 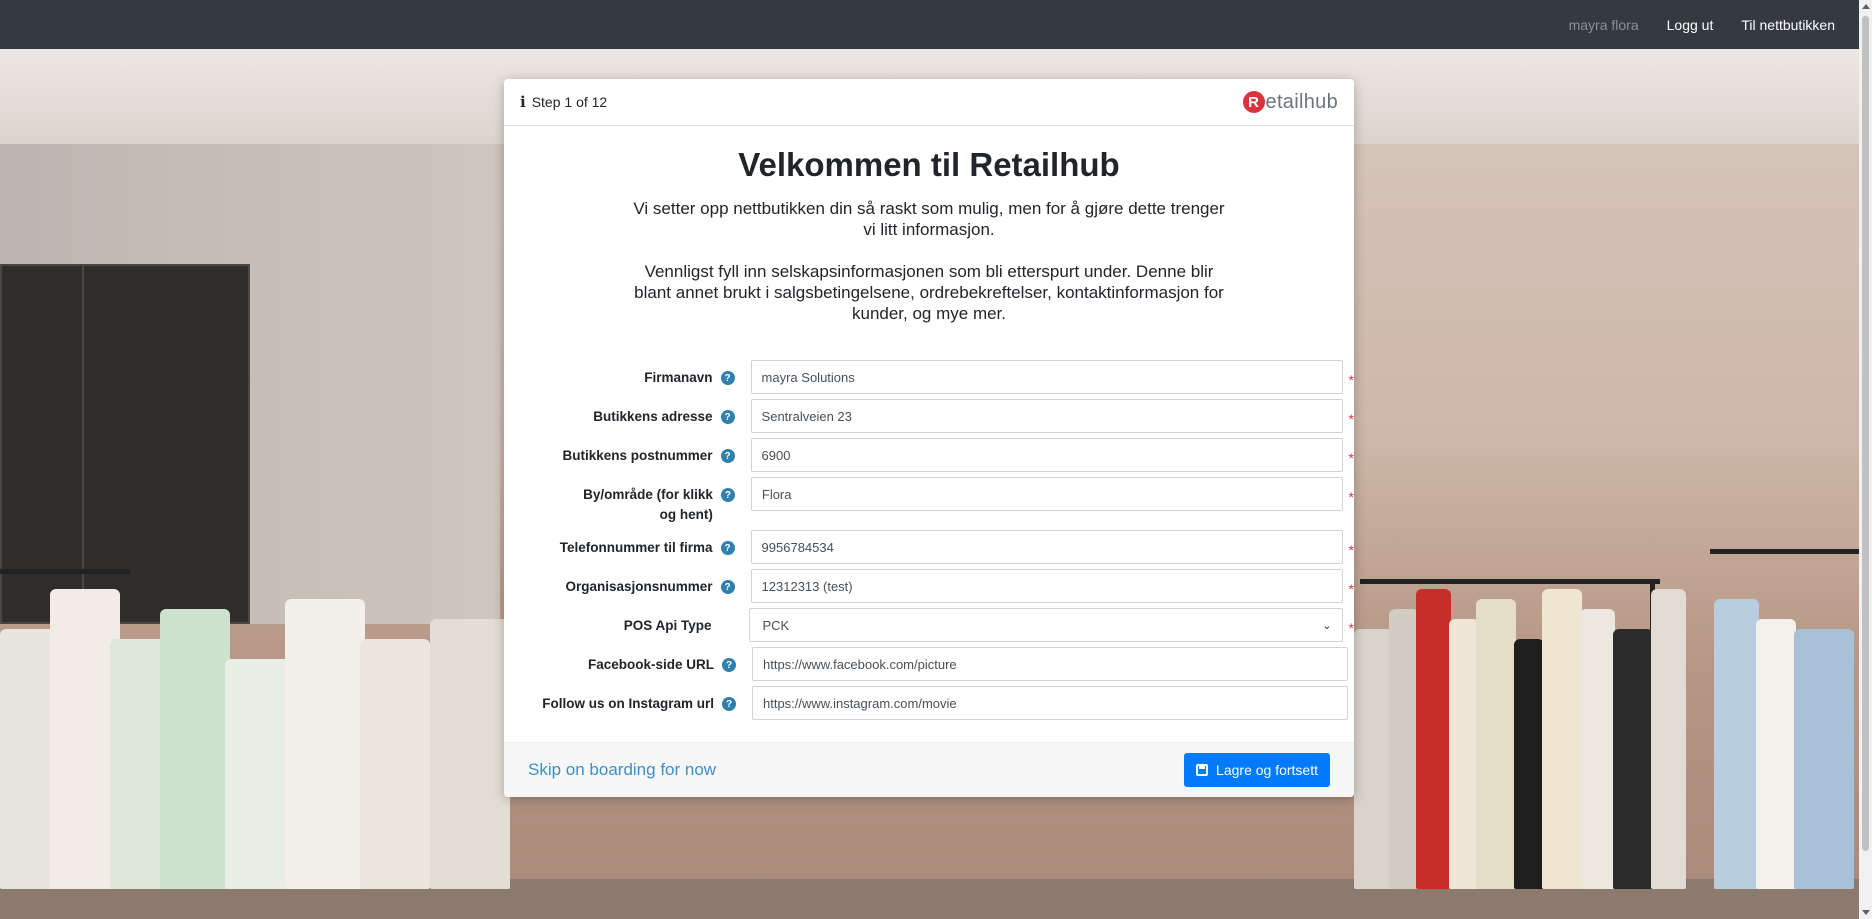 I want to click on form-row-city: By/område (for klikk og hent) ? Flora *, so click(x=929, y=501).